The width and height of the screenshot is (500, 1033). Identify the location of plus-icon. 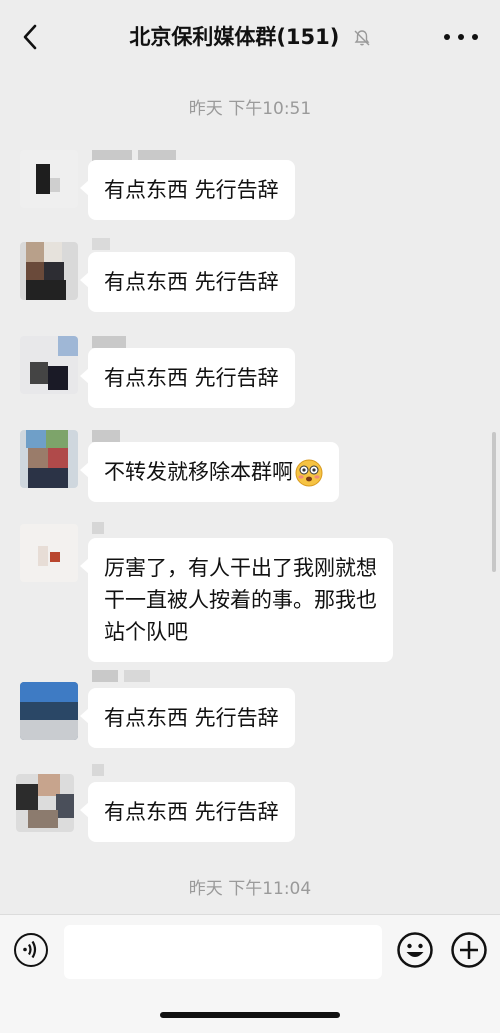
(469, 950).